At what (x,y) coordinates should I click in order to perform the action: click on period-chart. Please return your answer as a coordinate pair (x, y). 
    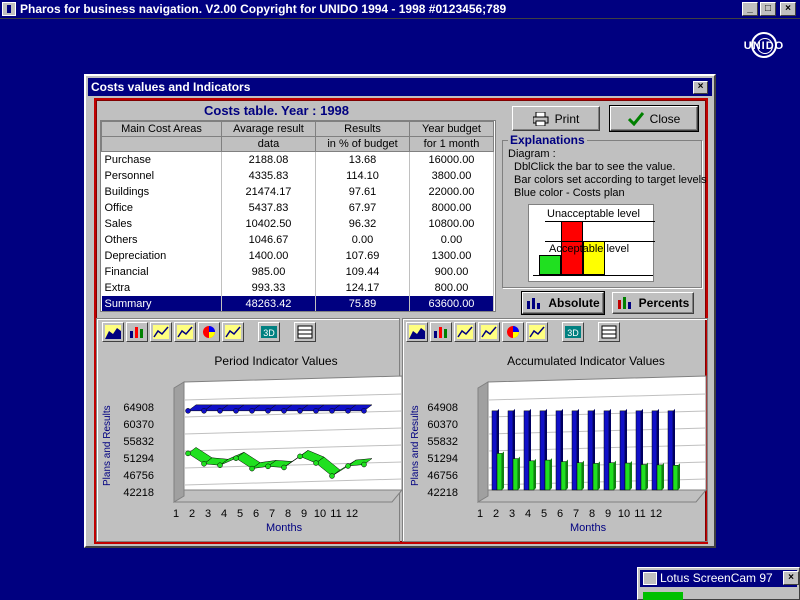
    Looking at the image, I should click on (286, 440).